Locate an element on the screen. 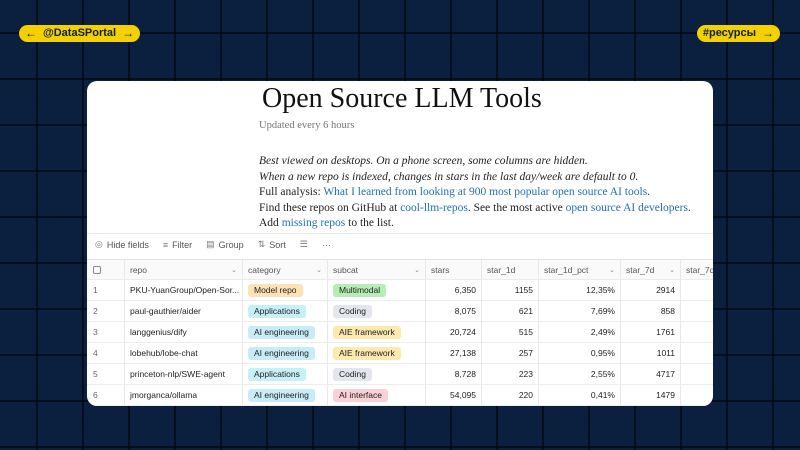  stars-cell: 20,724 is located at coordinates (454, 332).